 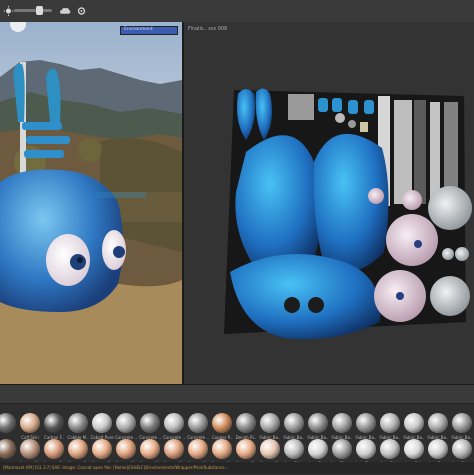 I want to click on uv-view-title: Finalis.. sss 008, so click(x=208, y=29).